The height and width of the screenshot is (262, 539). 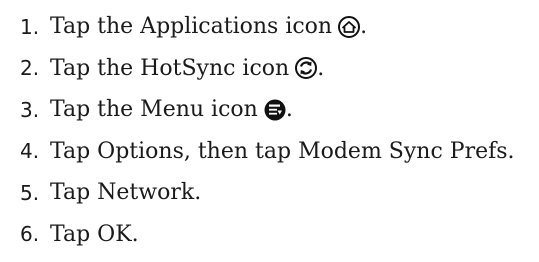 What do you see at coordinates (306, 68) in the screenshot?
I see `hotsync-icon` at bounding box center [306, 68].